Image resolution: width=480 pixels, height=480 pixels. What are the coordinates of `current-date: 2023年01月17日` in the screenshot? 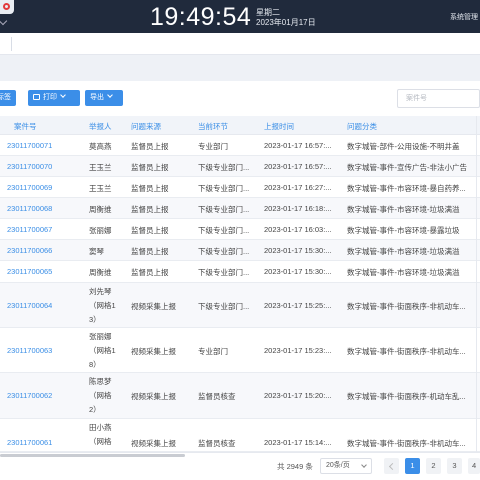 It's located at (286, 22).